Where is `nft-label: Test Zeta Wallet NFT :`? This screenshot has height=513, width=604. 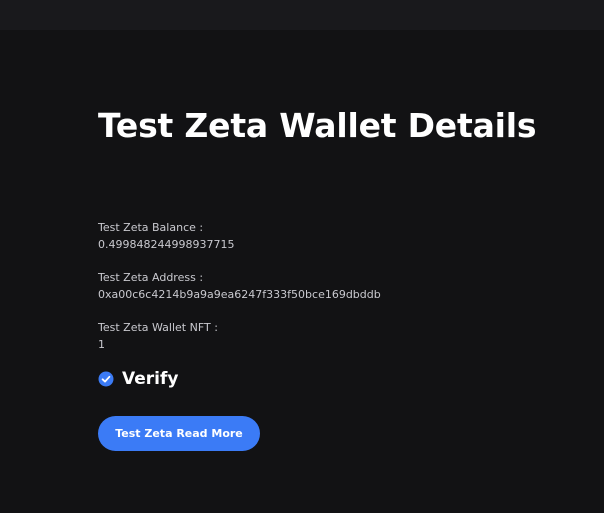 nft-label: Test Zeta Wallet NFT : is located at coordinates (158, 327).